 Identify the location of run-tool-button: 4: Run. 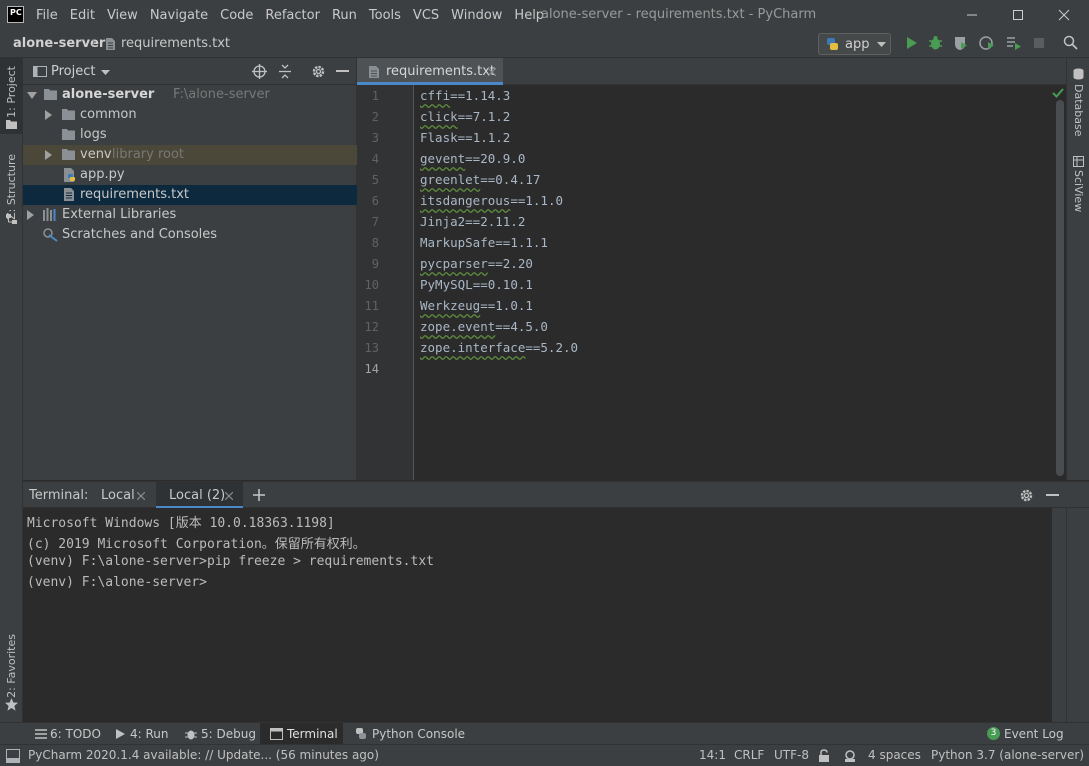
(141, 734).